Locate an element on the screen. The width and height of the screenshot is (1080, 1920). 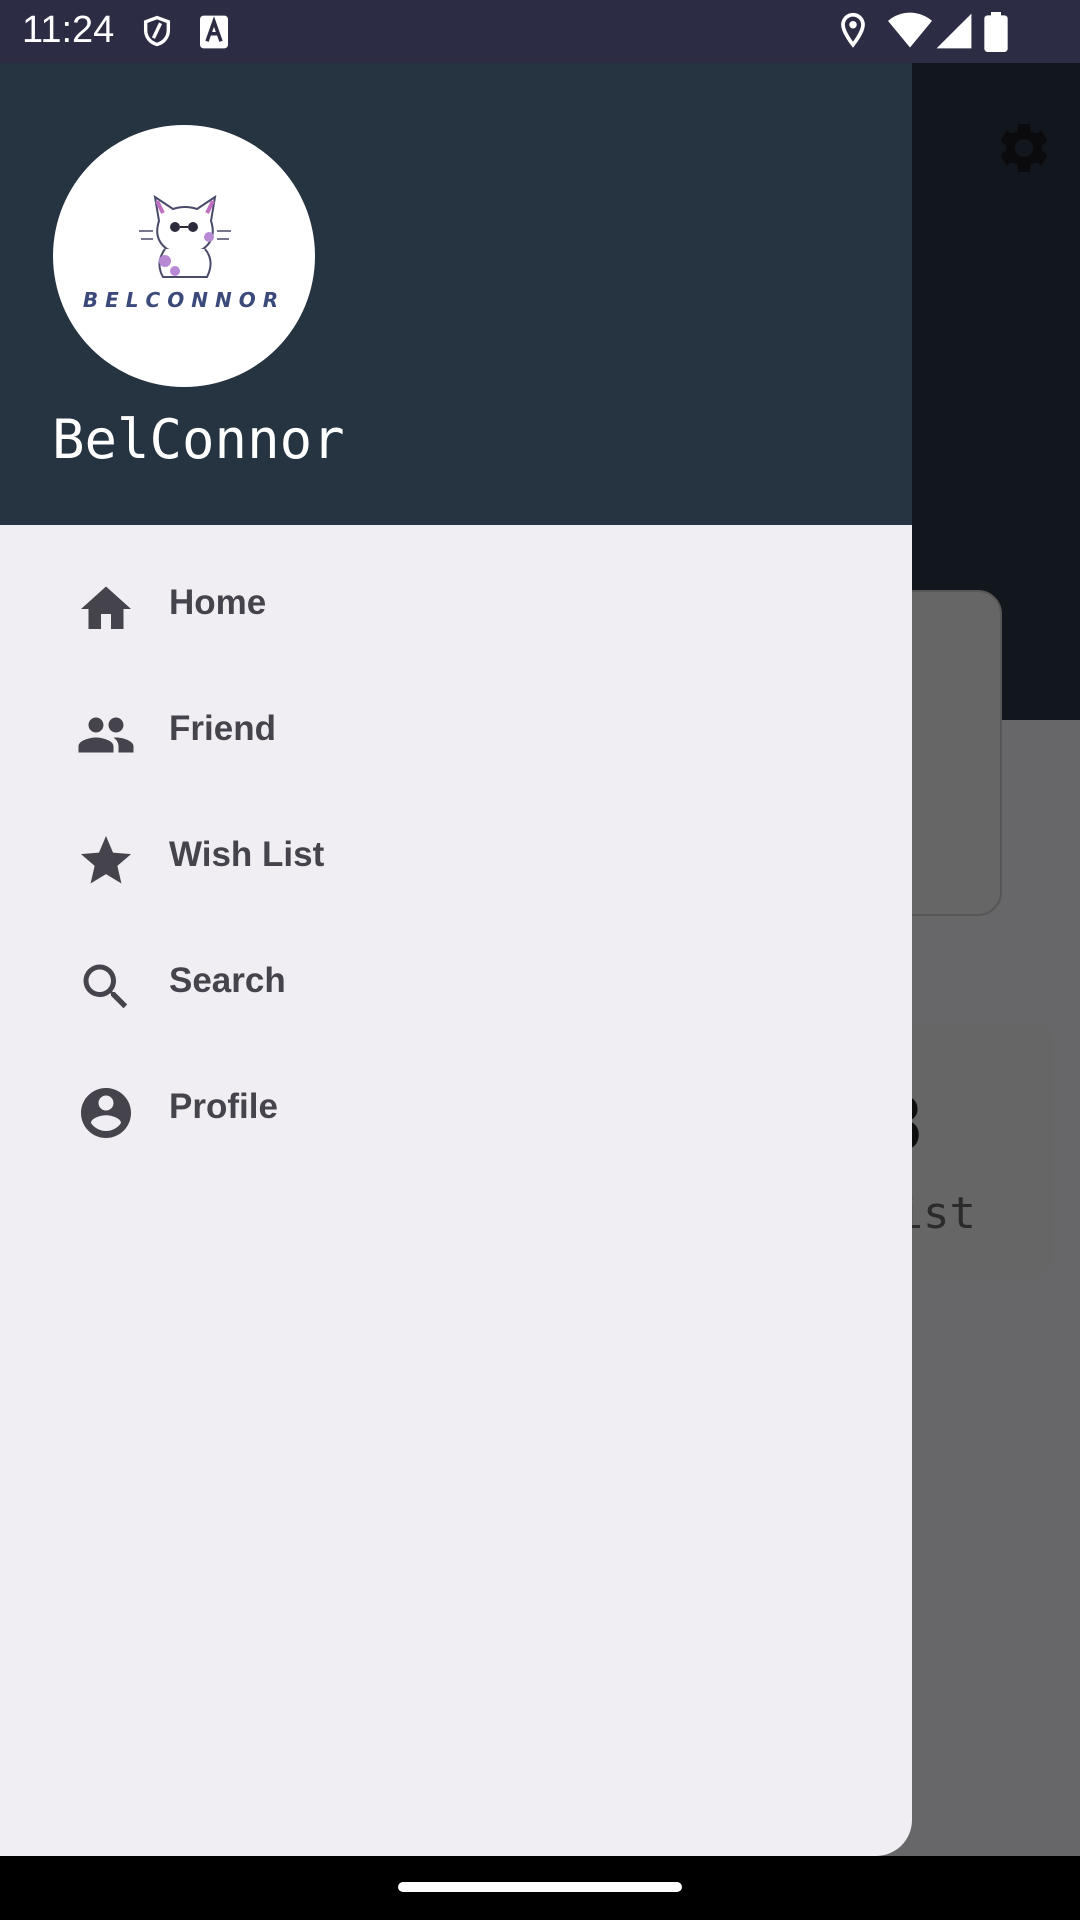
star-icon is located at coordinates (106, 860).